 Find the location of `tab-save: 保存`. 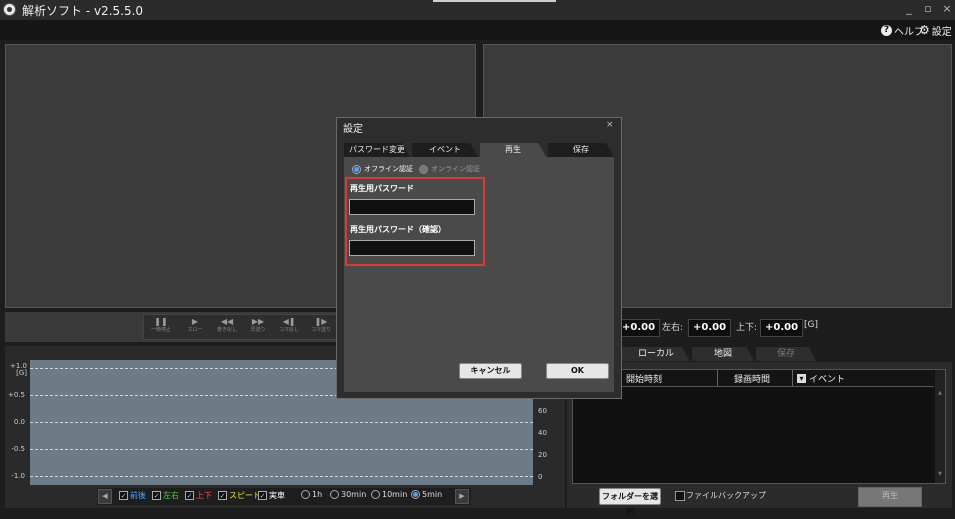

tab-save: 保存 is located at coordinates (786, 354).